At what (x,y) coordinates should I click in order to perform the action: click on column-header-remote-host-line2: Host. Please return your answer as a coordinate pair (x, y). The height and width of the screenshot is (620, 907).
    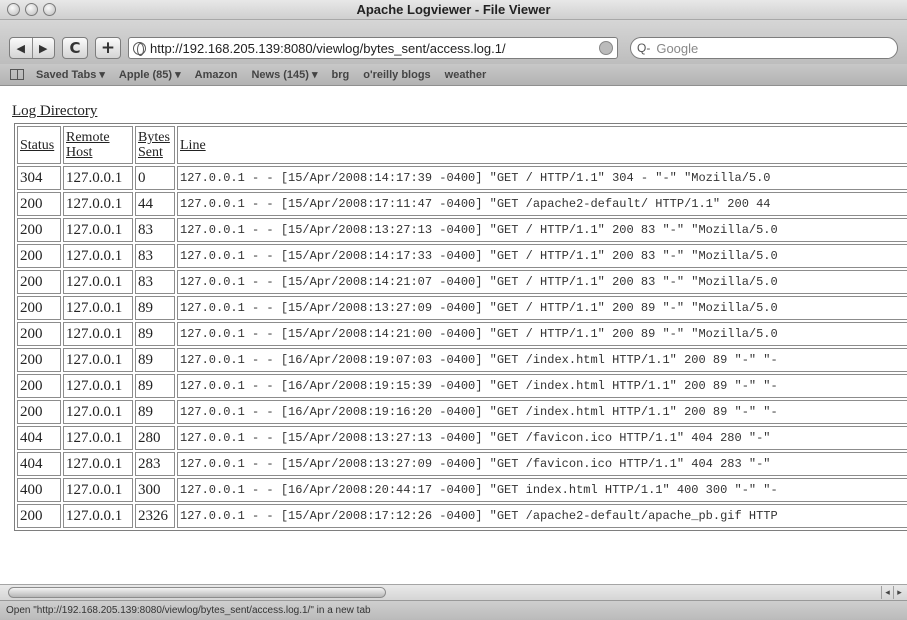
    Looking at the image, I should click on (79, 152).